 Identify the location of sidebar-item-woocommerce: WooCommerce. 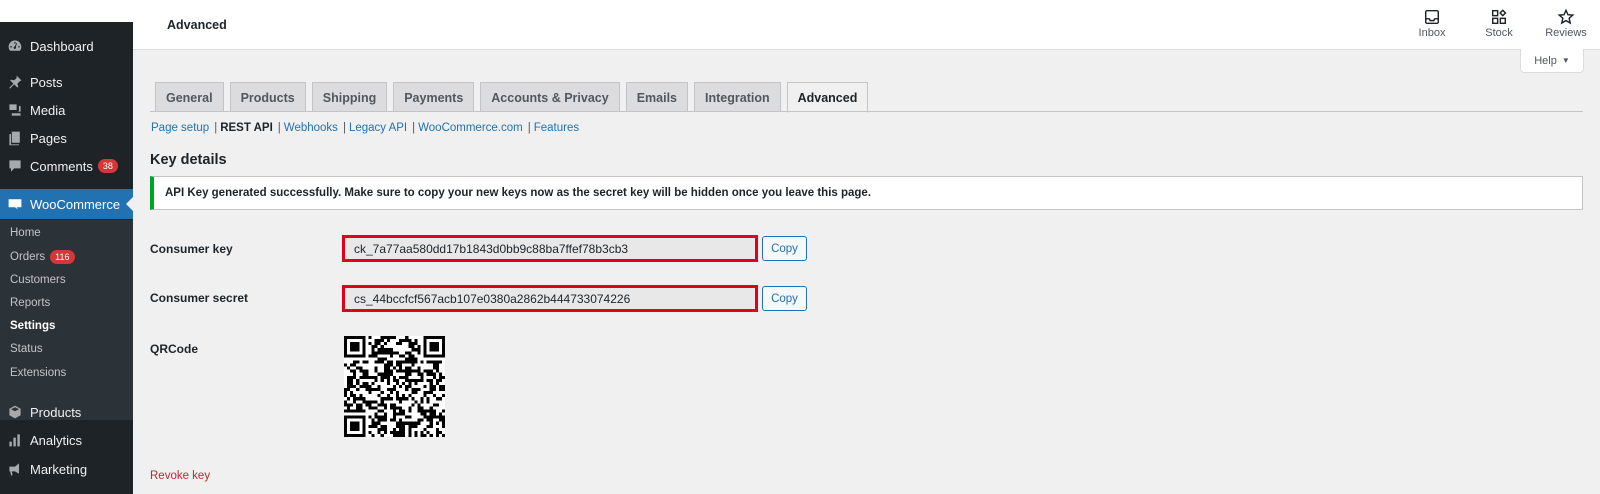
(66, 204).